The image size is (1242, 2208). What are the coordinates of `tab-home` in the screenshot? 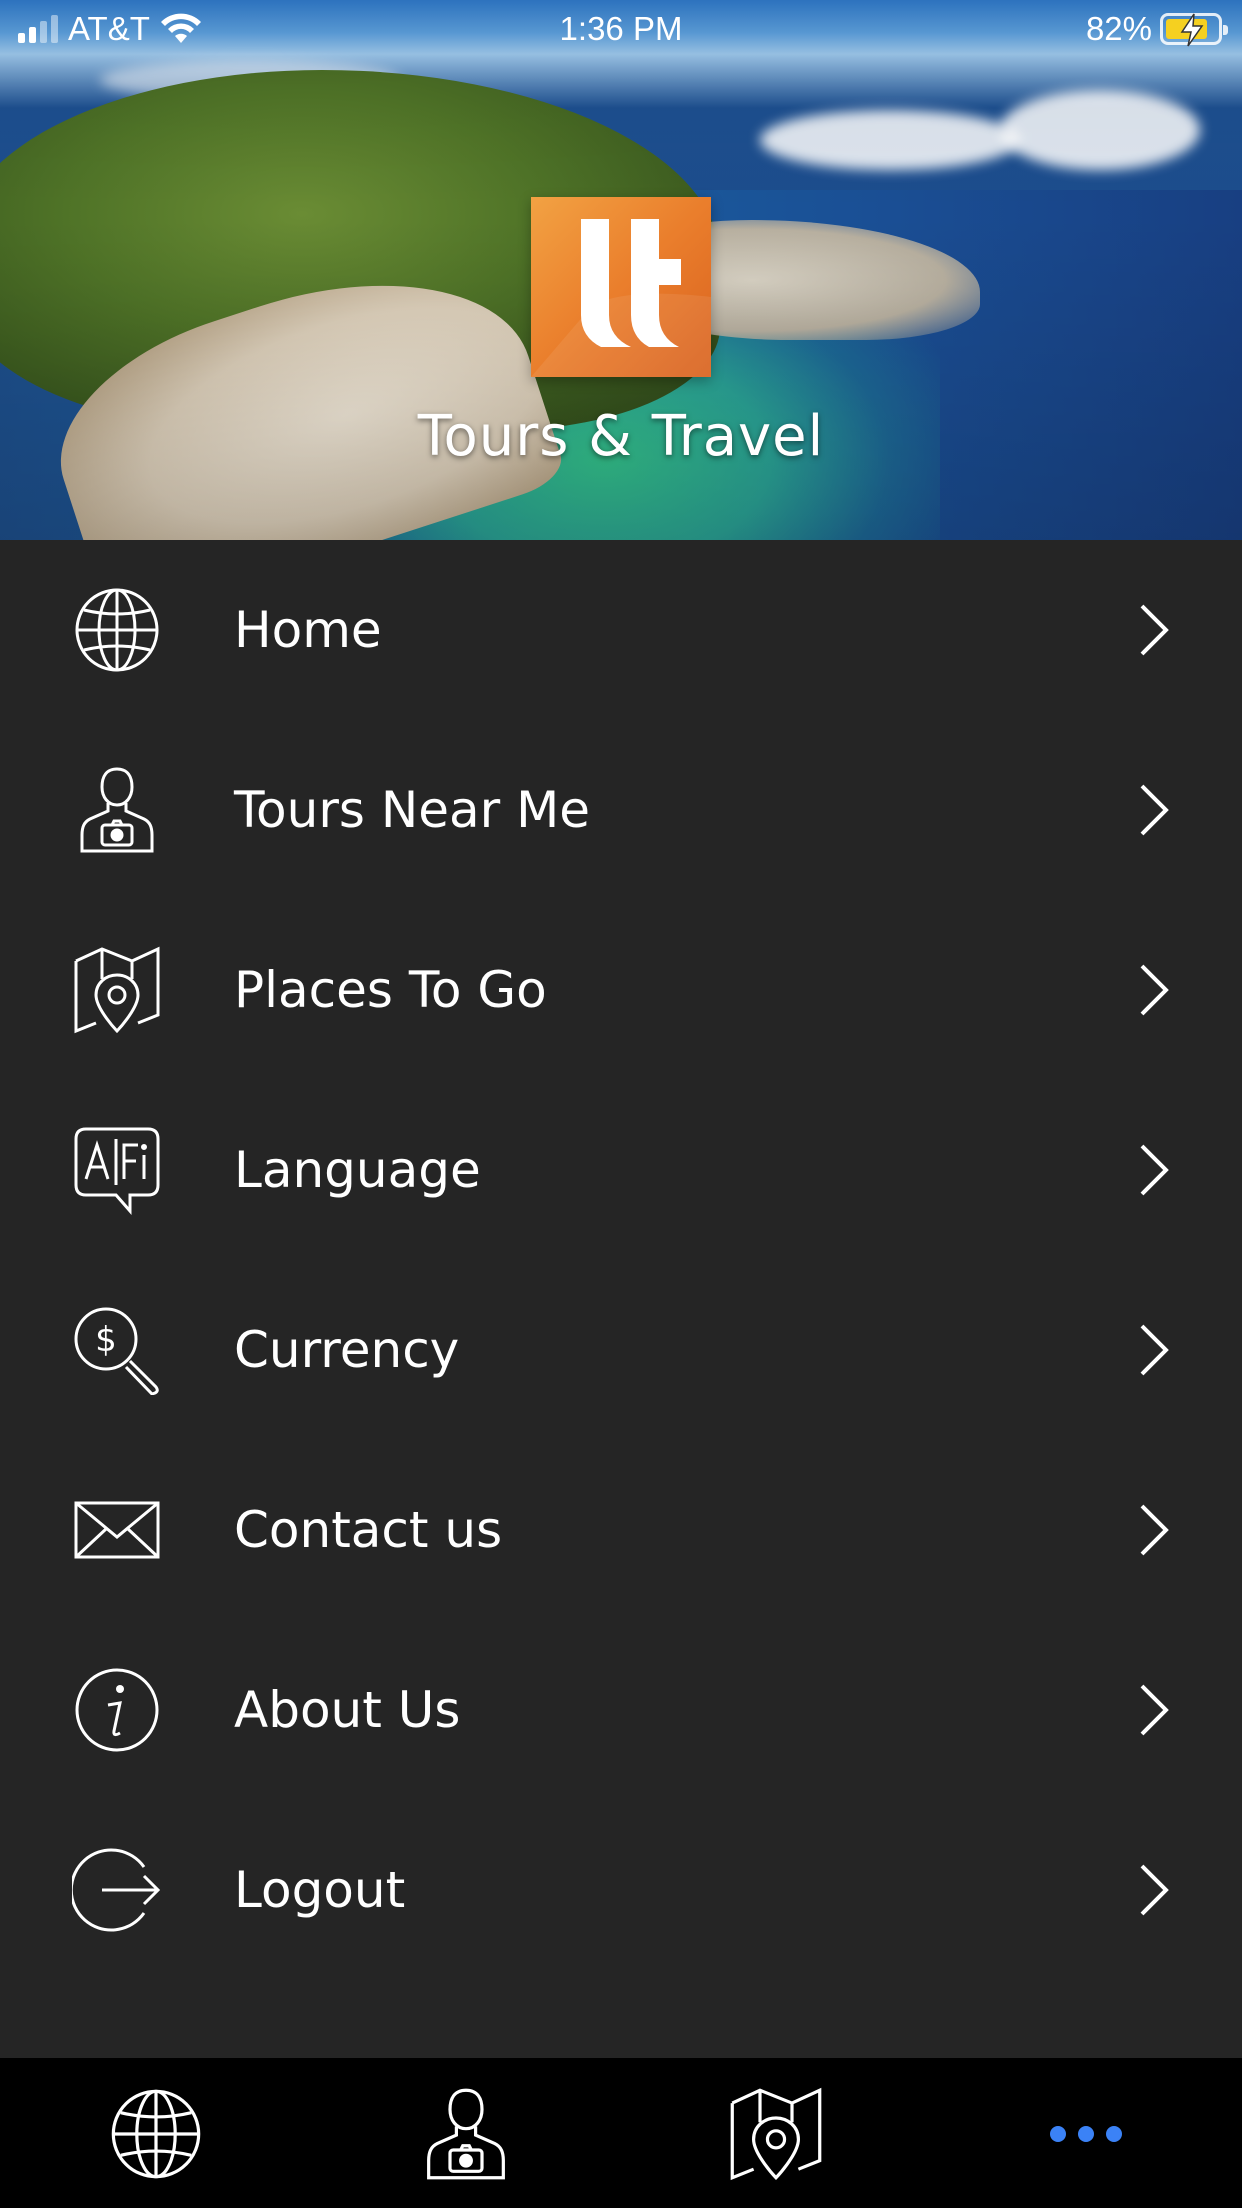 It's located at (156, 2134).